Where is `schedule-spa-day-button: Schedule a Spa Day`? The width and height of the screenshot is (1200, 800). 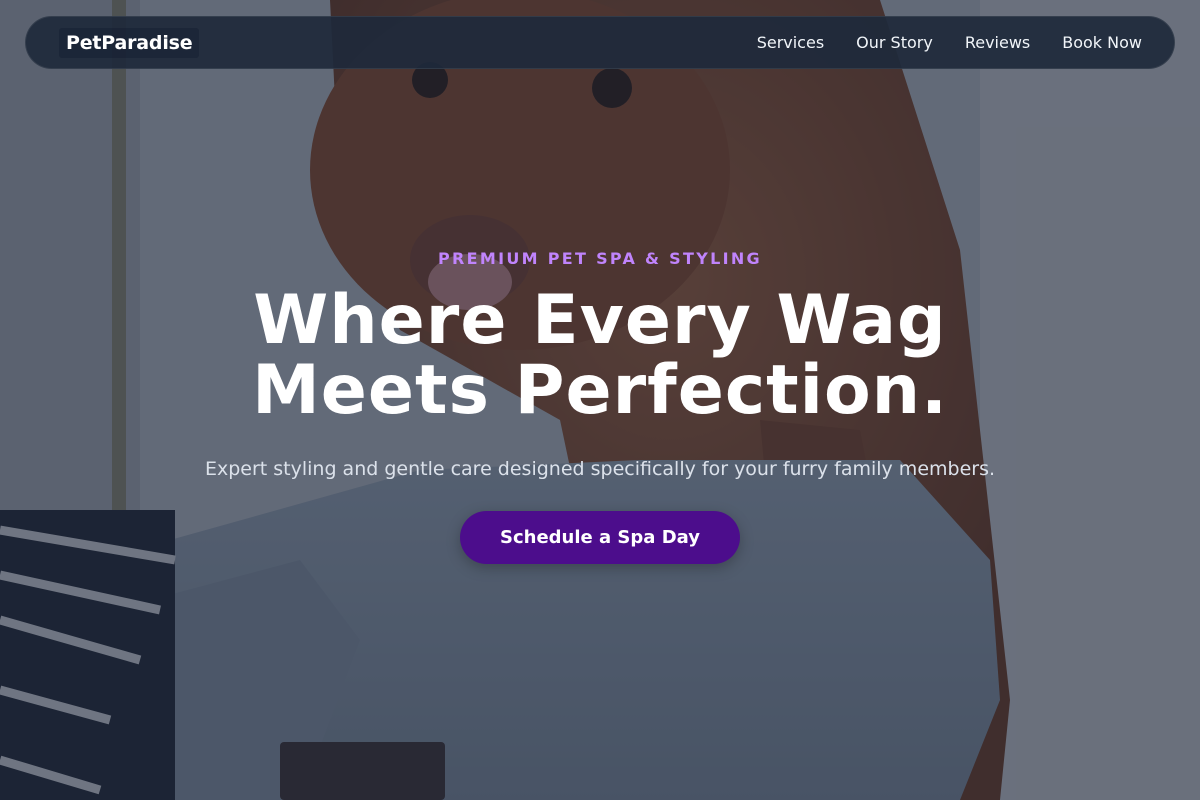
schedule-spa-day-button: Schedule a Spa Day is located at coordinates (600, 537).